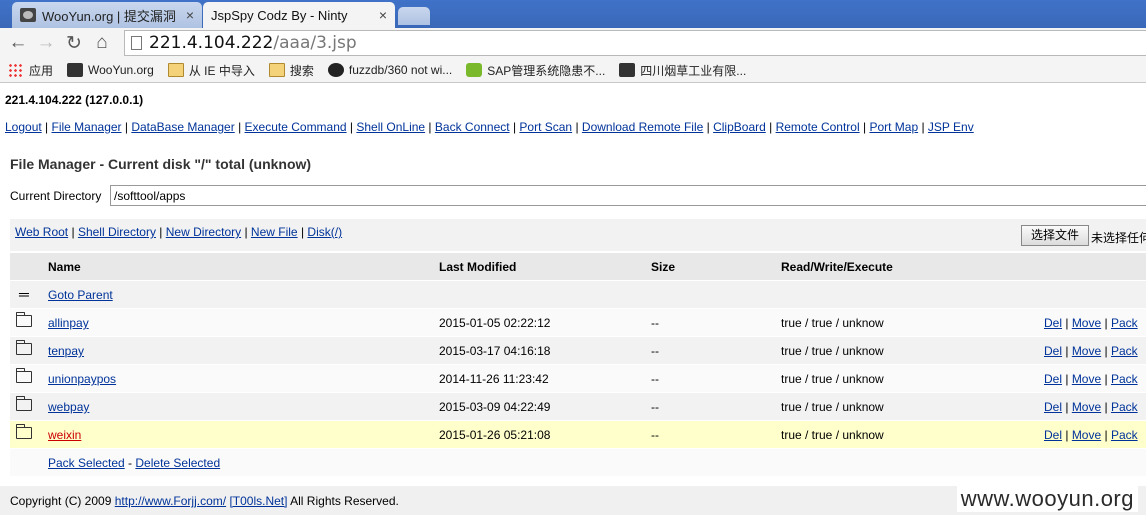 This screenshot has height=515, width=1146. I want to click on nav-logout: Logout, so click(23, 127).